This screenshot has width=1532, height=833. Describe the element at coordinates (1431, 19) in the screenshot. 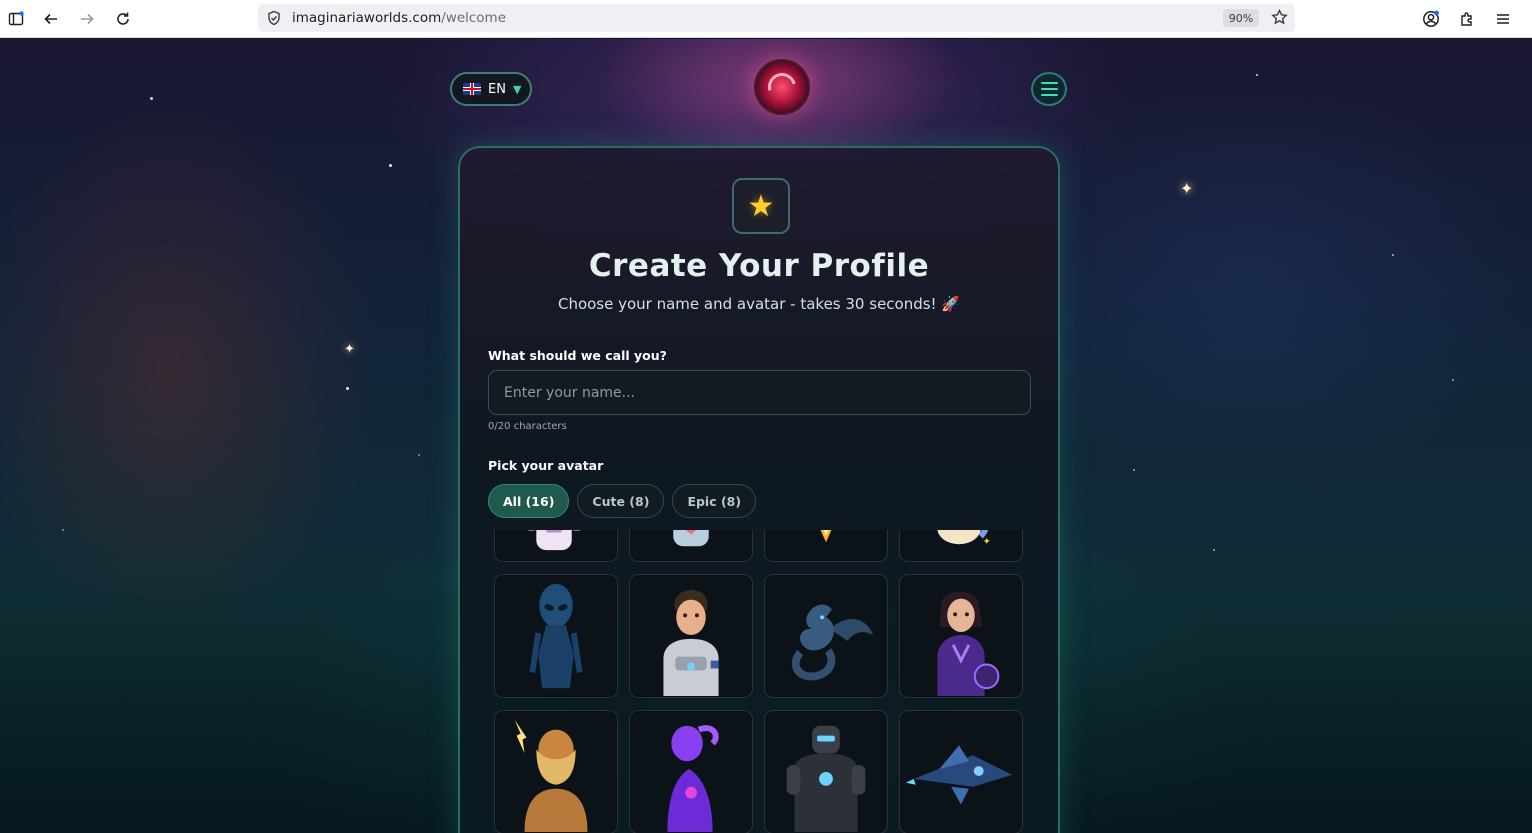

I see `account-icon` at that location.